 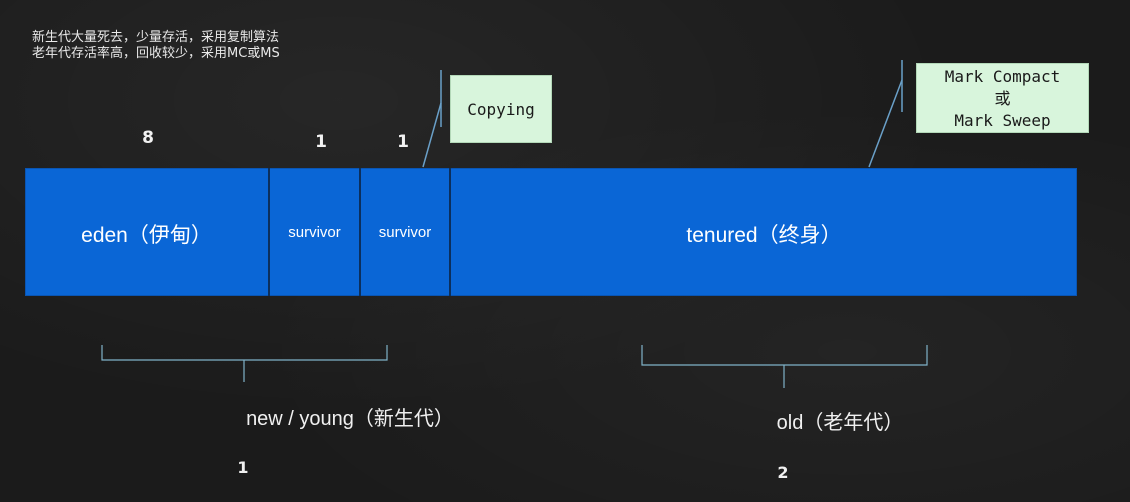 I want to click on copying-leader-diagonal, so click(x=432, y=135).